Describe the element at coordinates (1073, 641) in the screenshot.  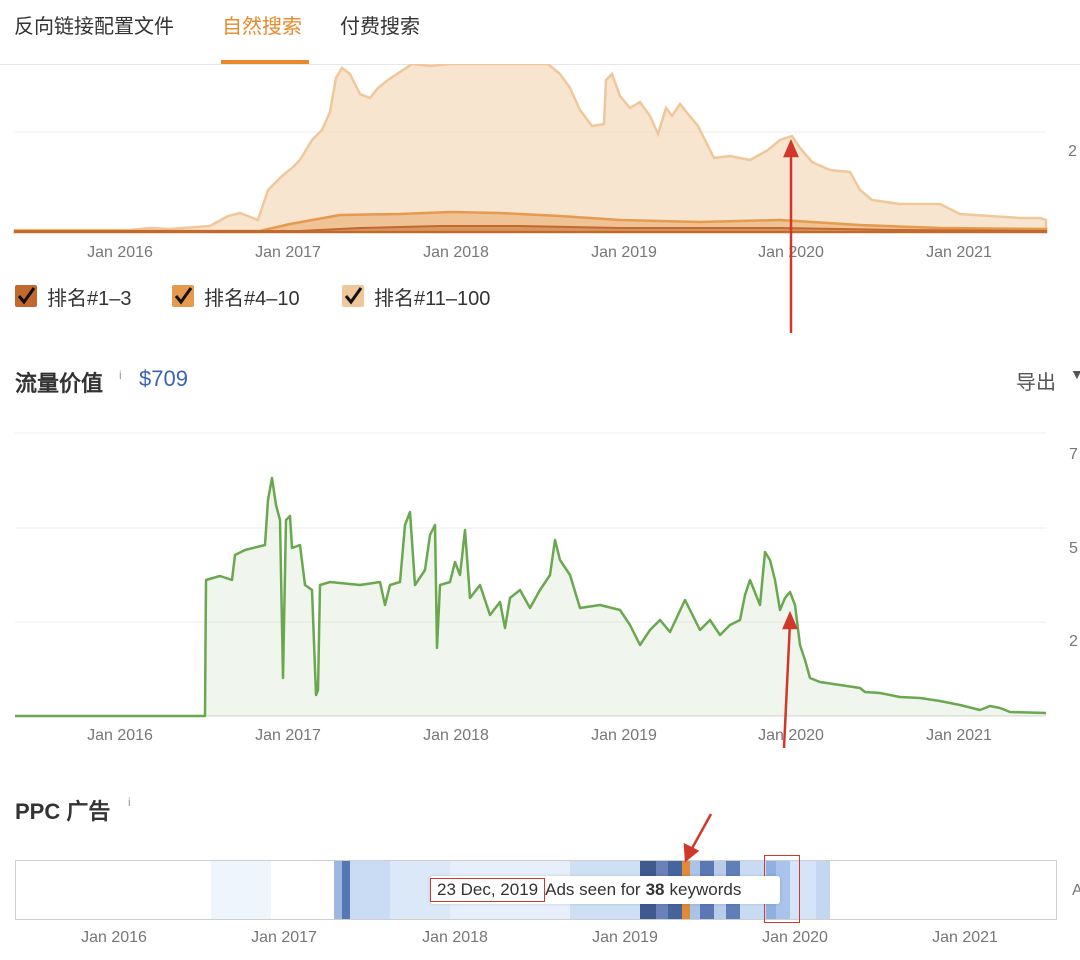
I see `traffic-y-tick: 2` at that location.